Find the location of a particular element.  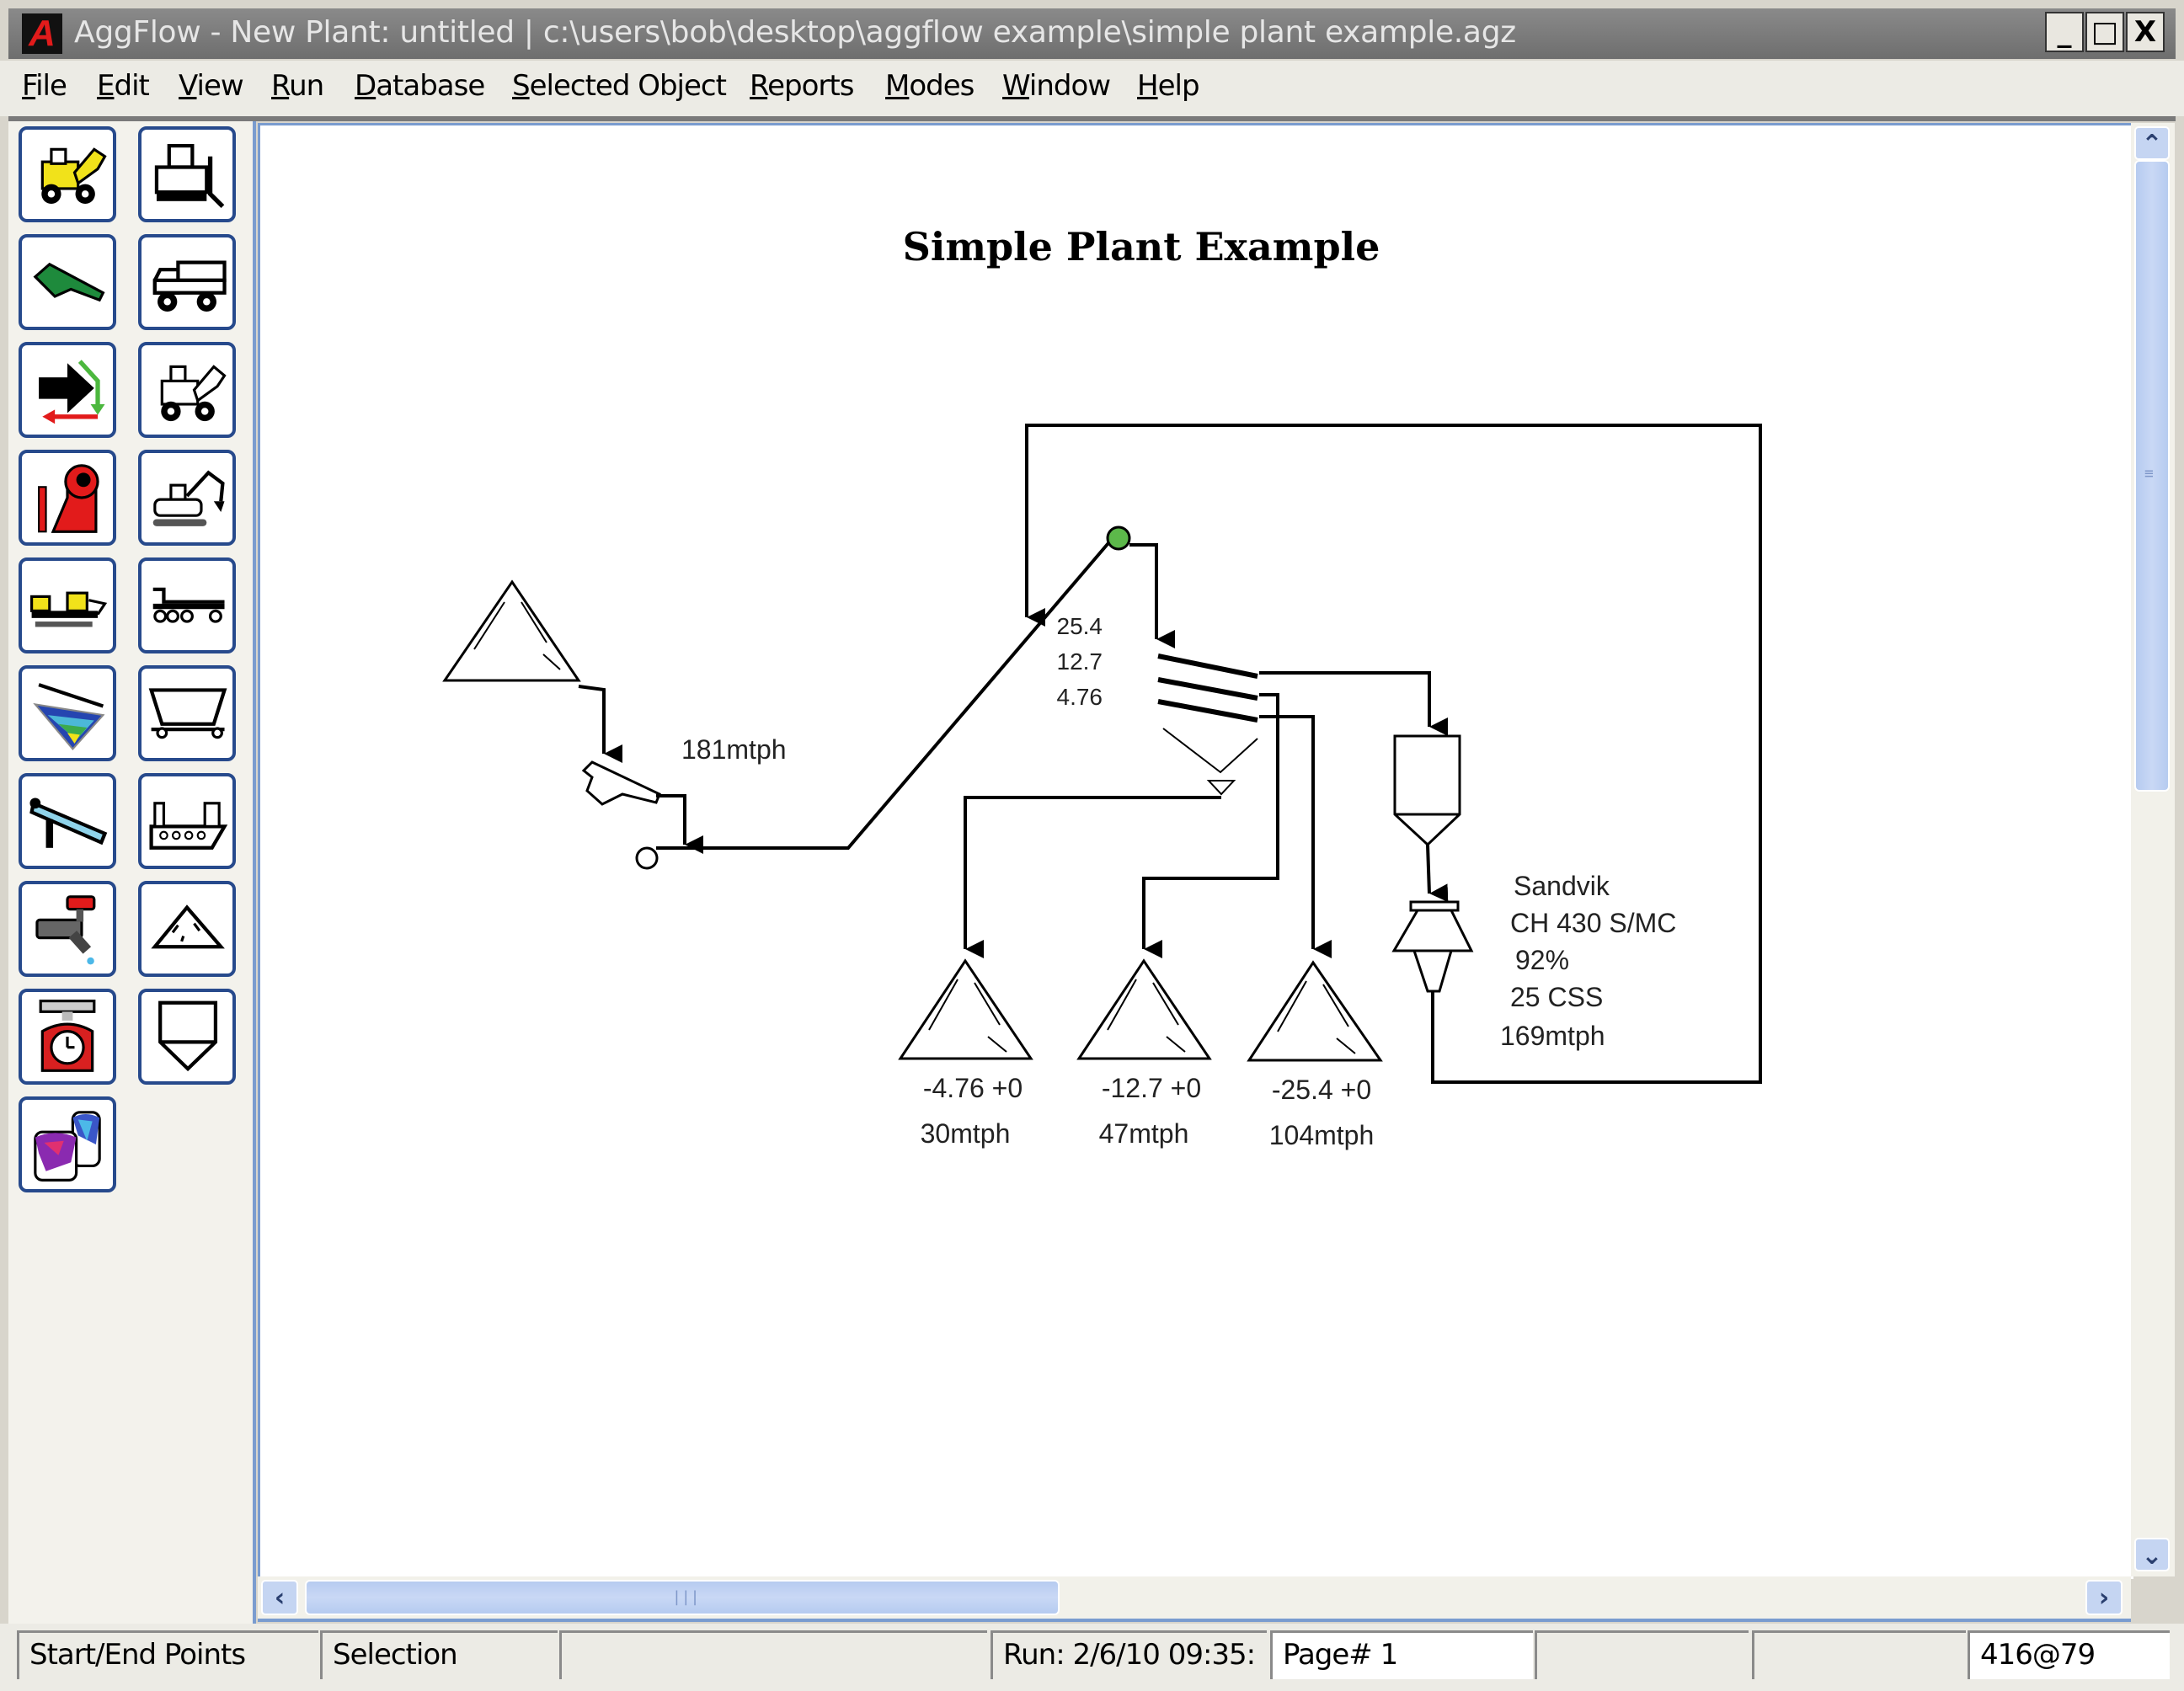

conveyor-tail-node is located at coordinates (647, 858).